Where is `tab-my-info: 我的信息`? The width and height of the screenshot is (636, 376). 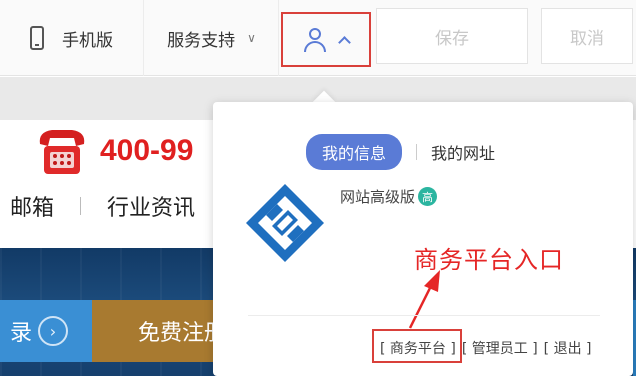
tab-my-info: 我的信息 is located at coordinates (354, 152).